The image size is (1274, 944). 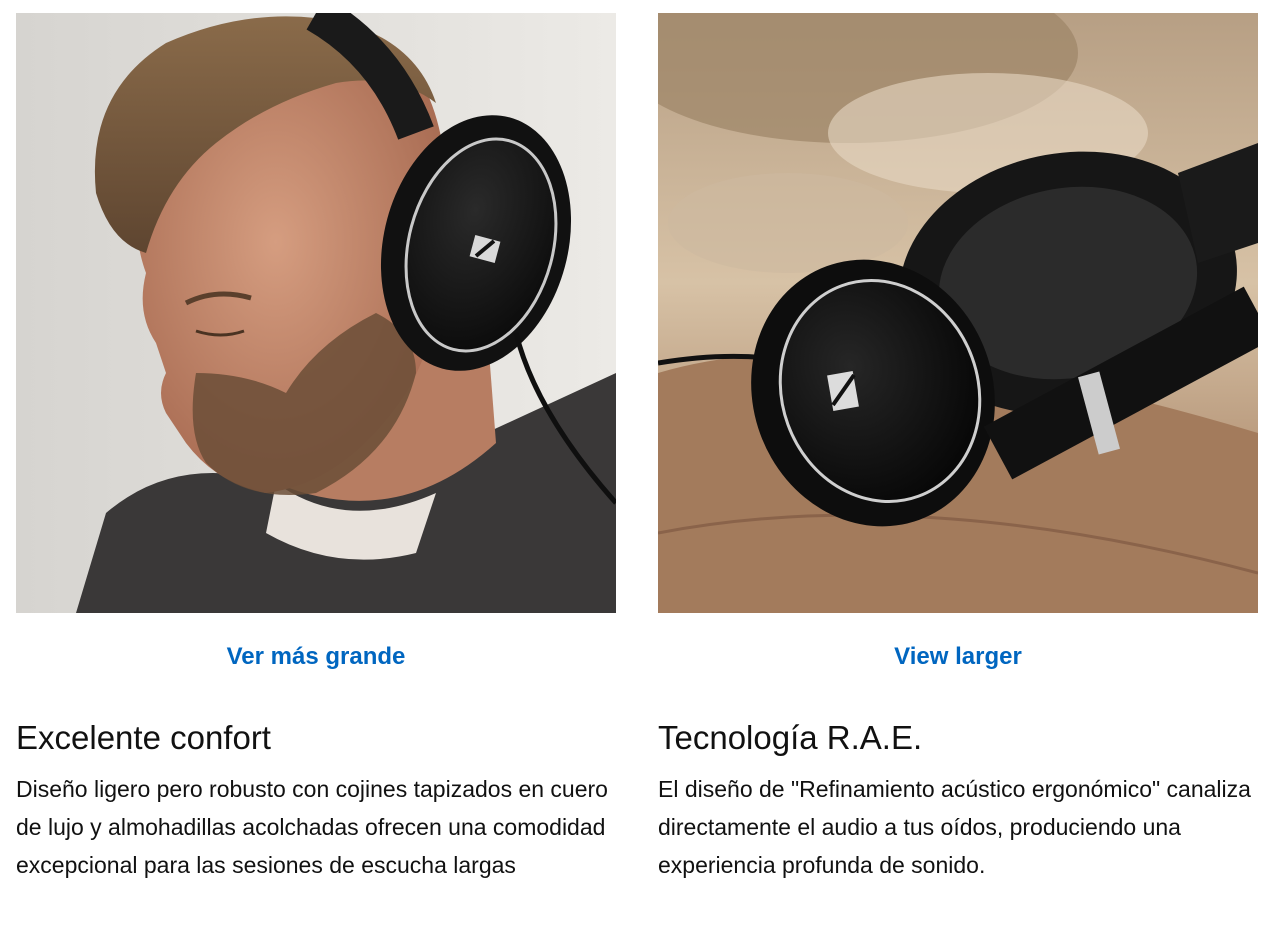 What do you see at coordinates (316, 657) in the screenshot?
I see `view-larger-link: Ver más grande` at bounding box center [316, 657].